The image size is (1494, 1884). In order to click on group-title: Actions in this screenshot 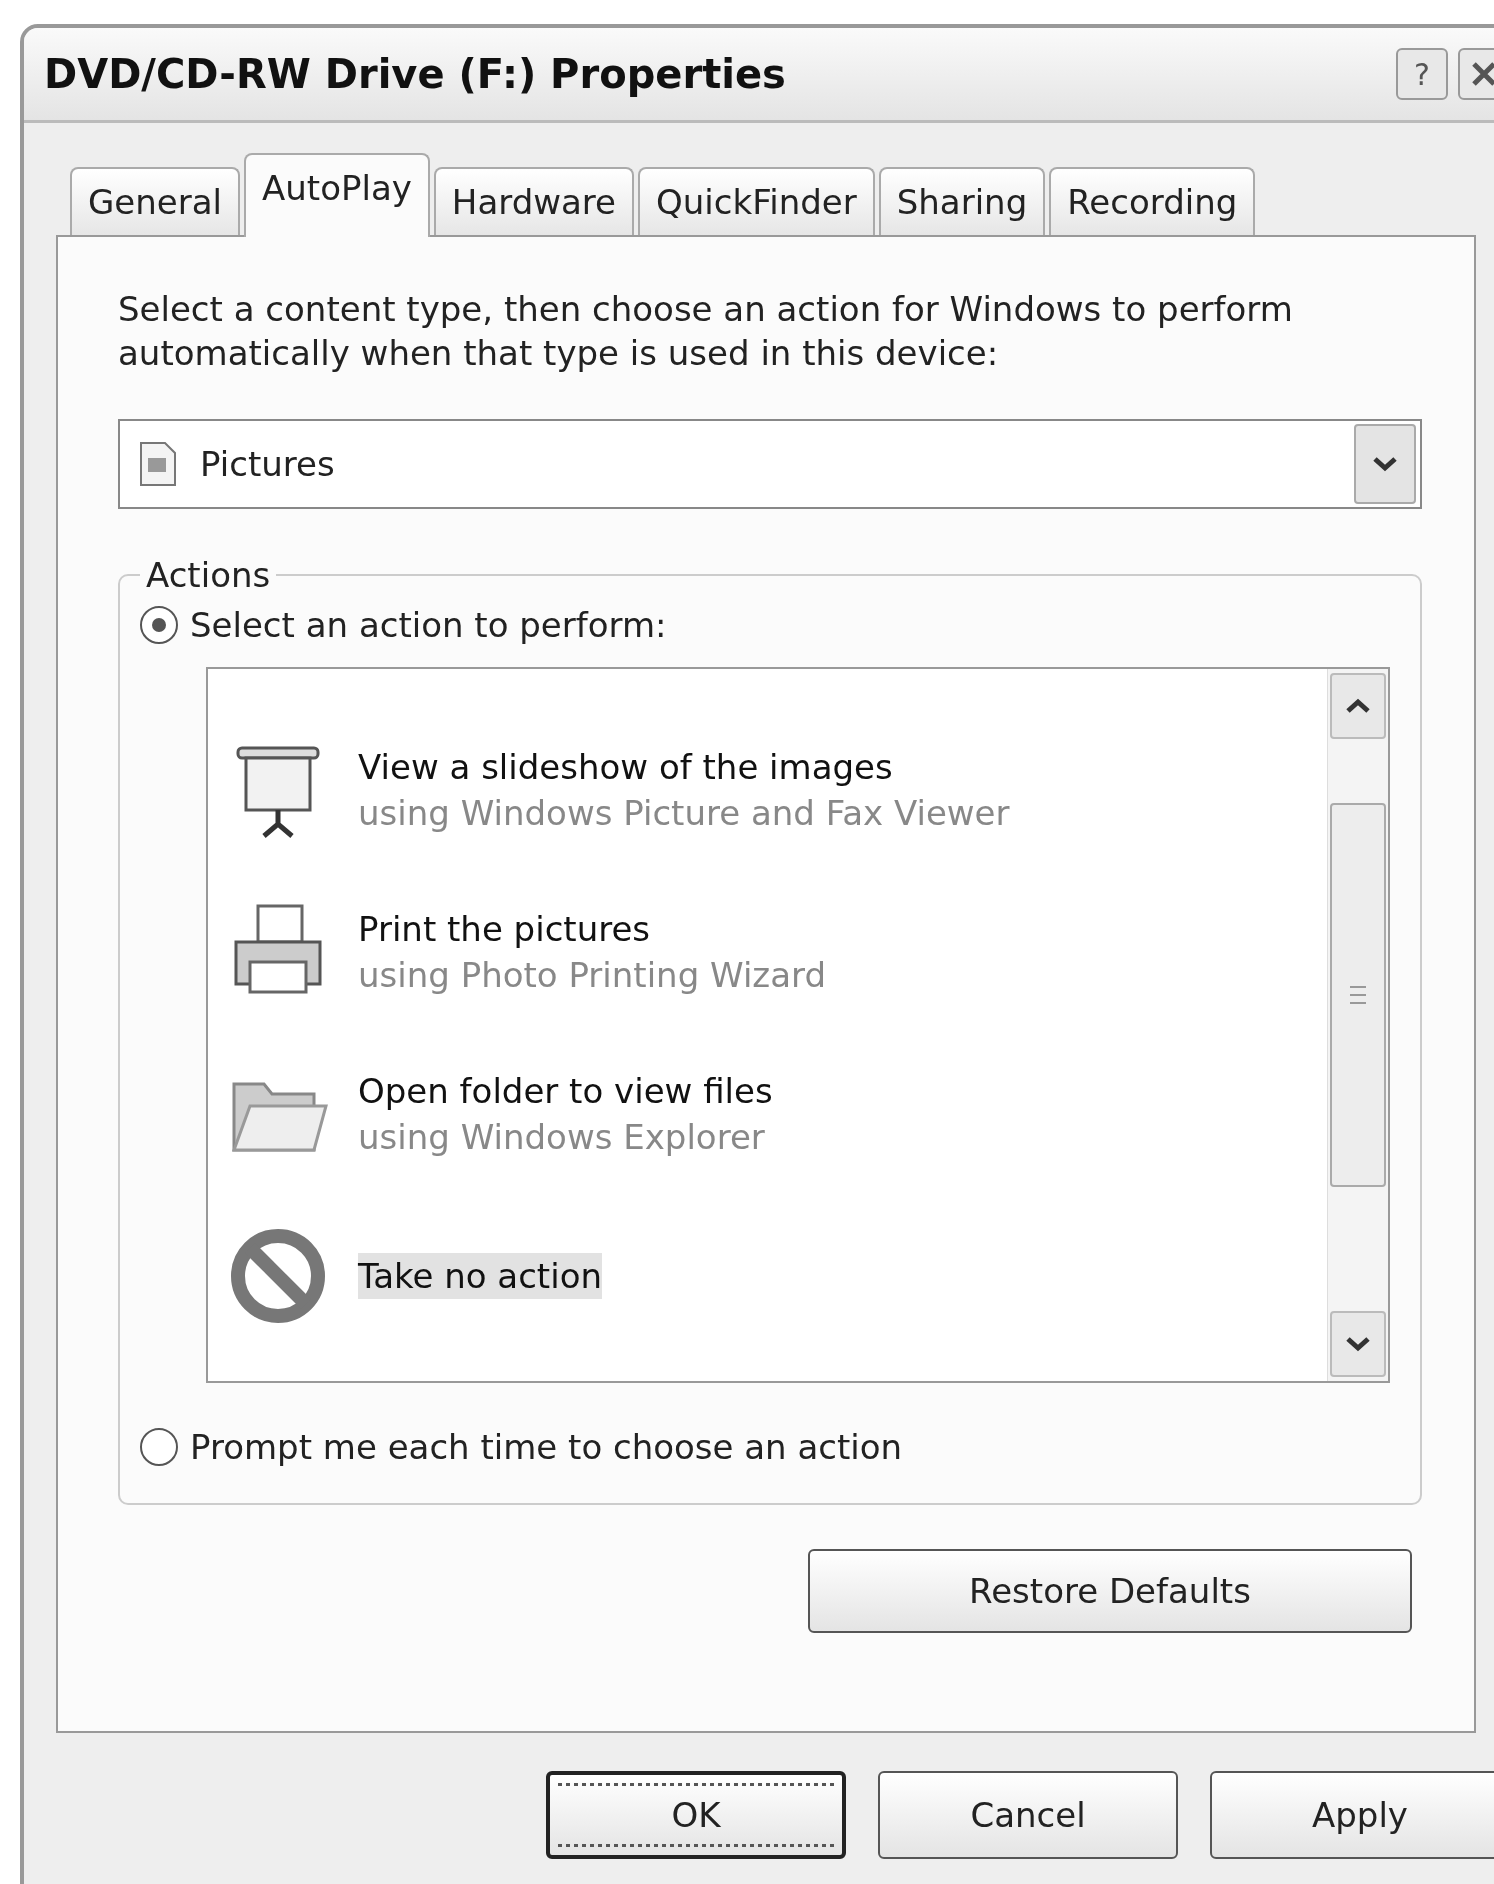, I will do `click(208, 575)`.